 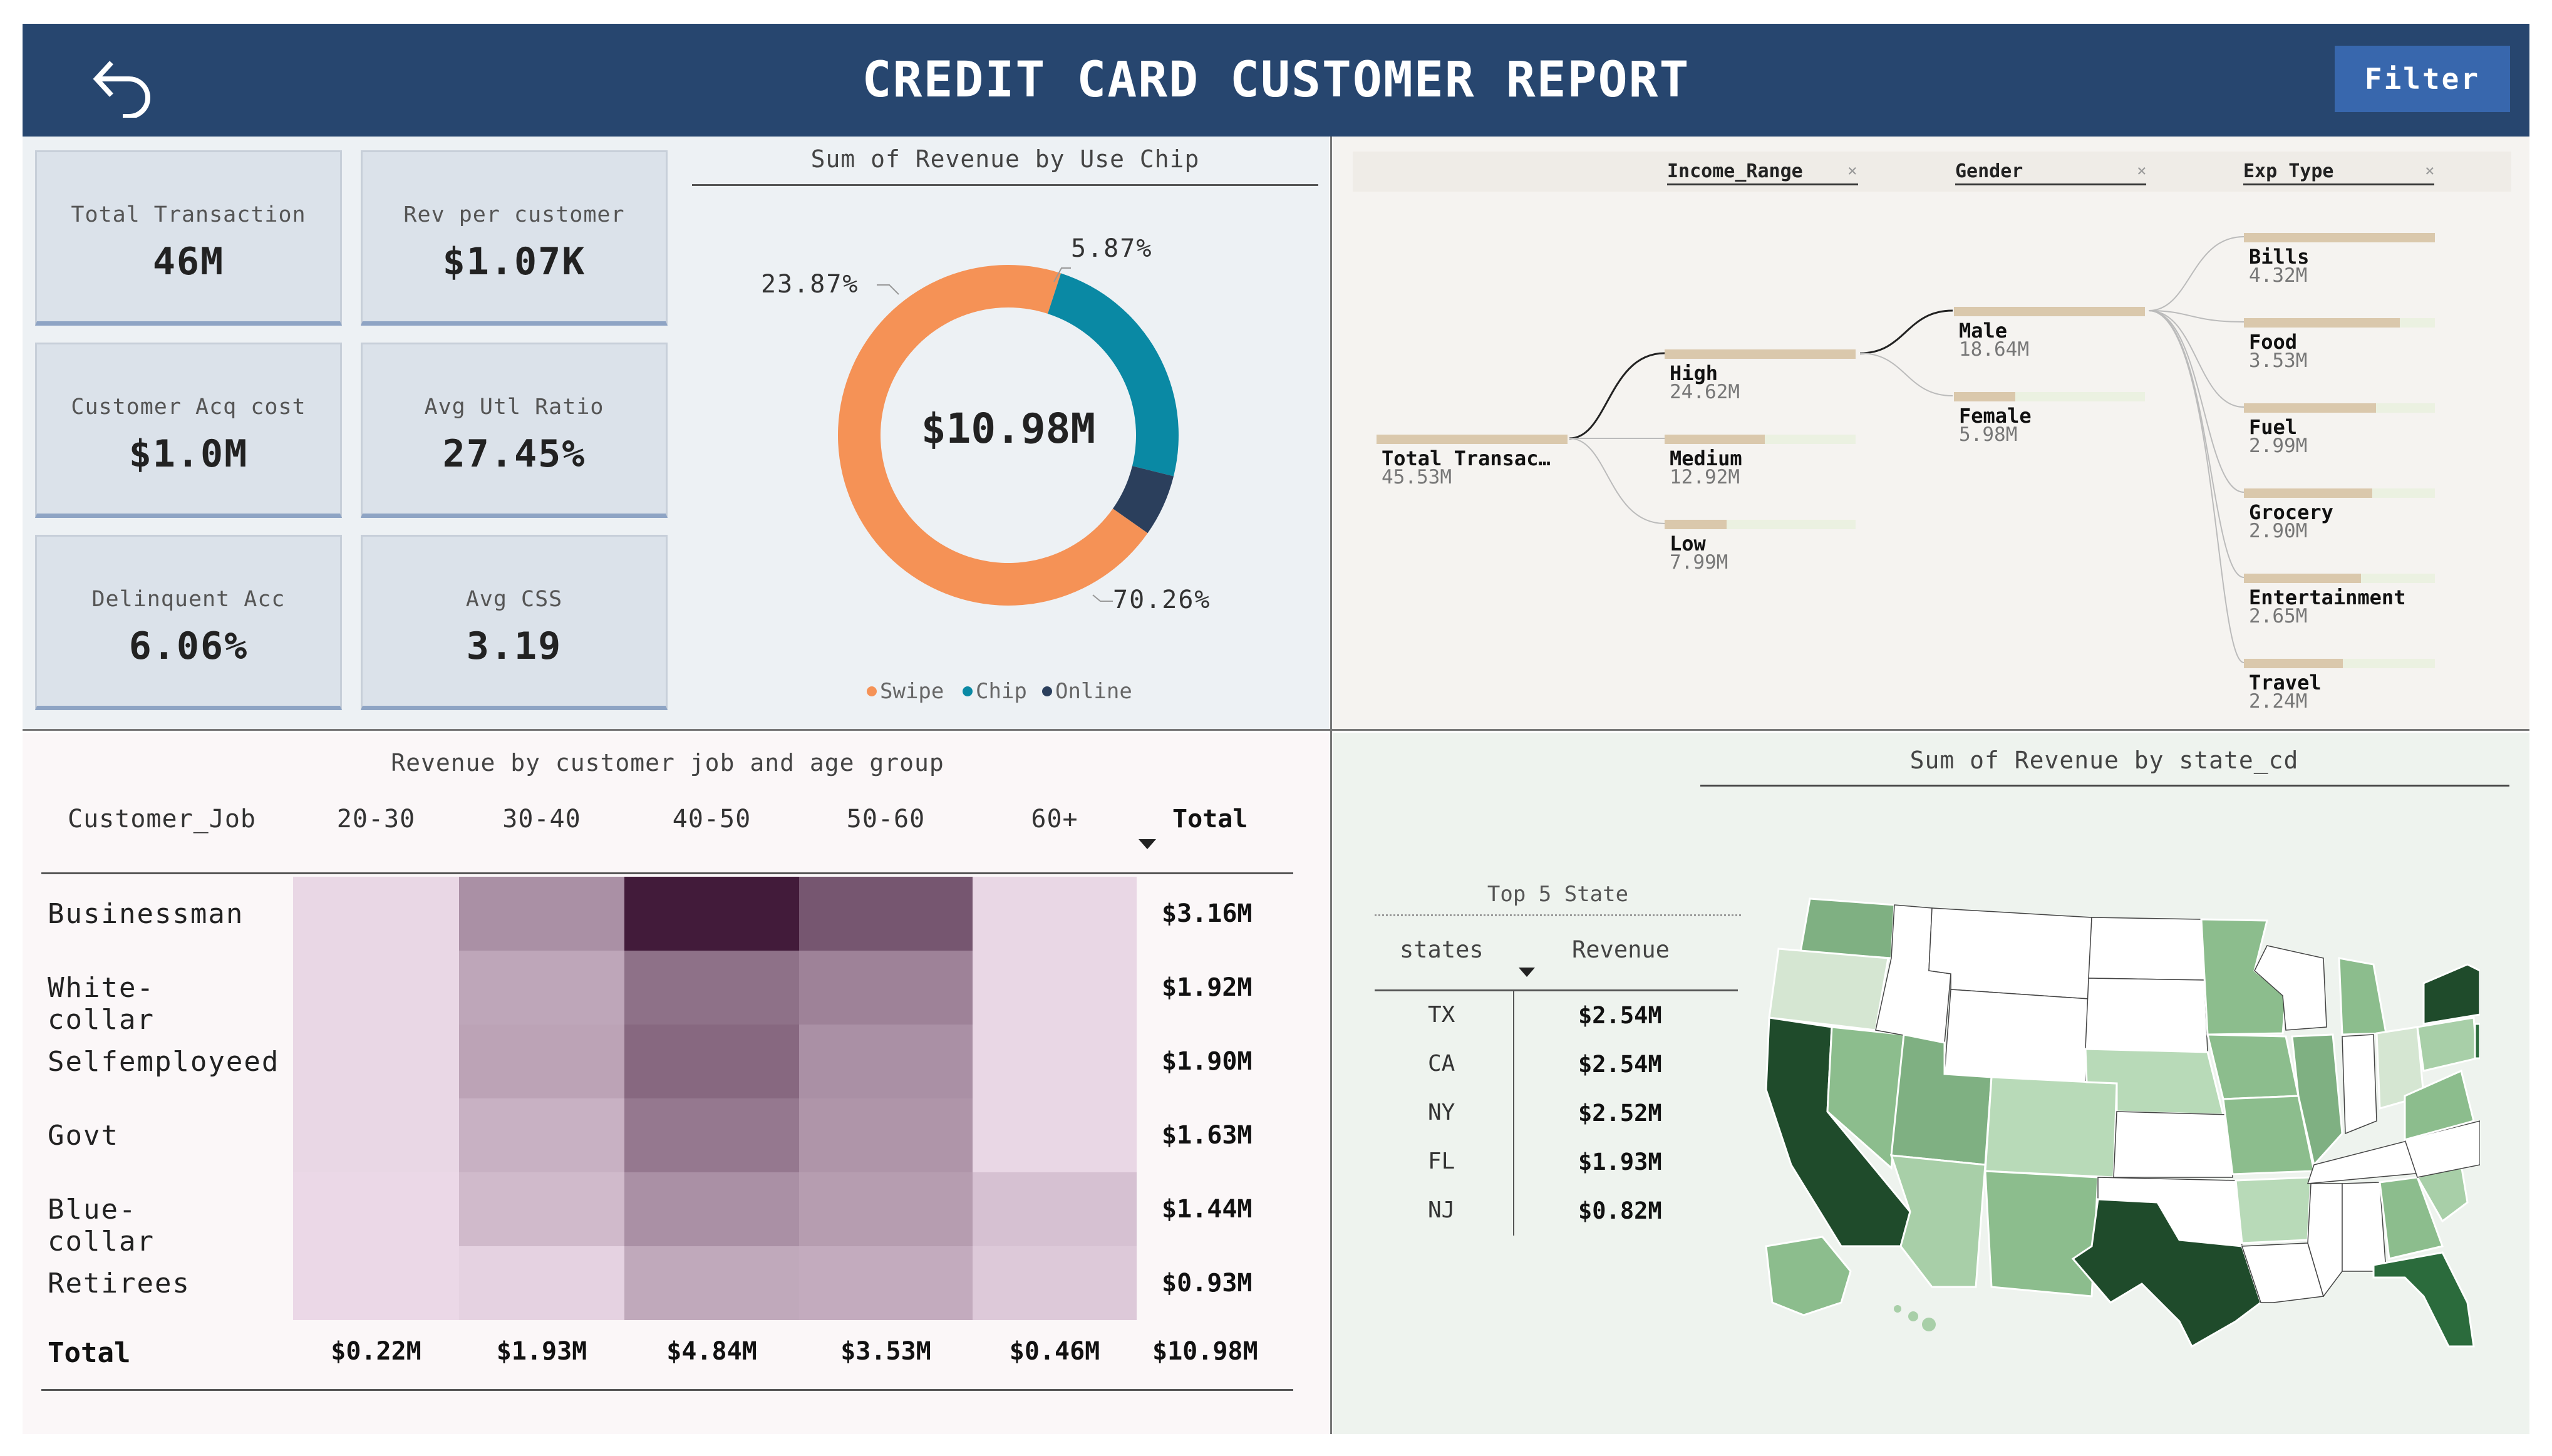 I want to click on filter-button: Filter, so click(x=2422, y=79).